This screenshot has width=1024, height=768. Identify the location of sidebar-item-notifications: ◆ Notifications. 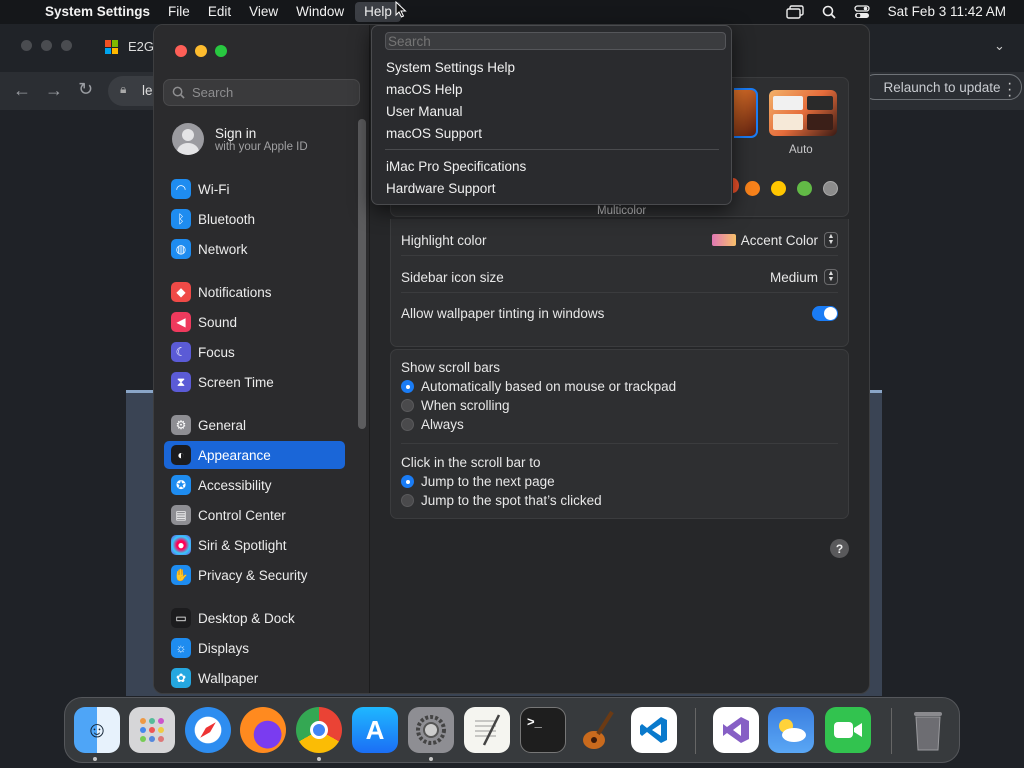
(254, 292).